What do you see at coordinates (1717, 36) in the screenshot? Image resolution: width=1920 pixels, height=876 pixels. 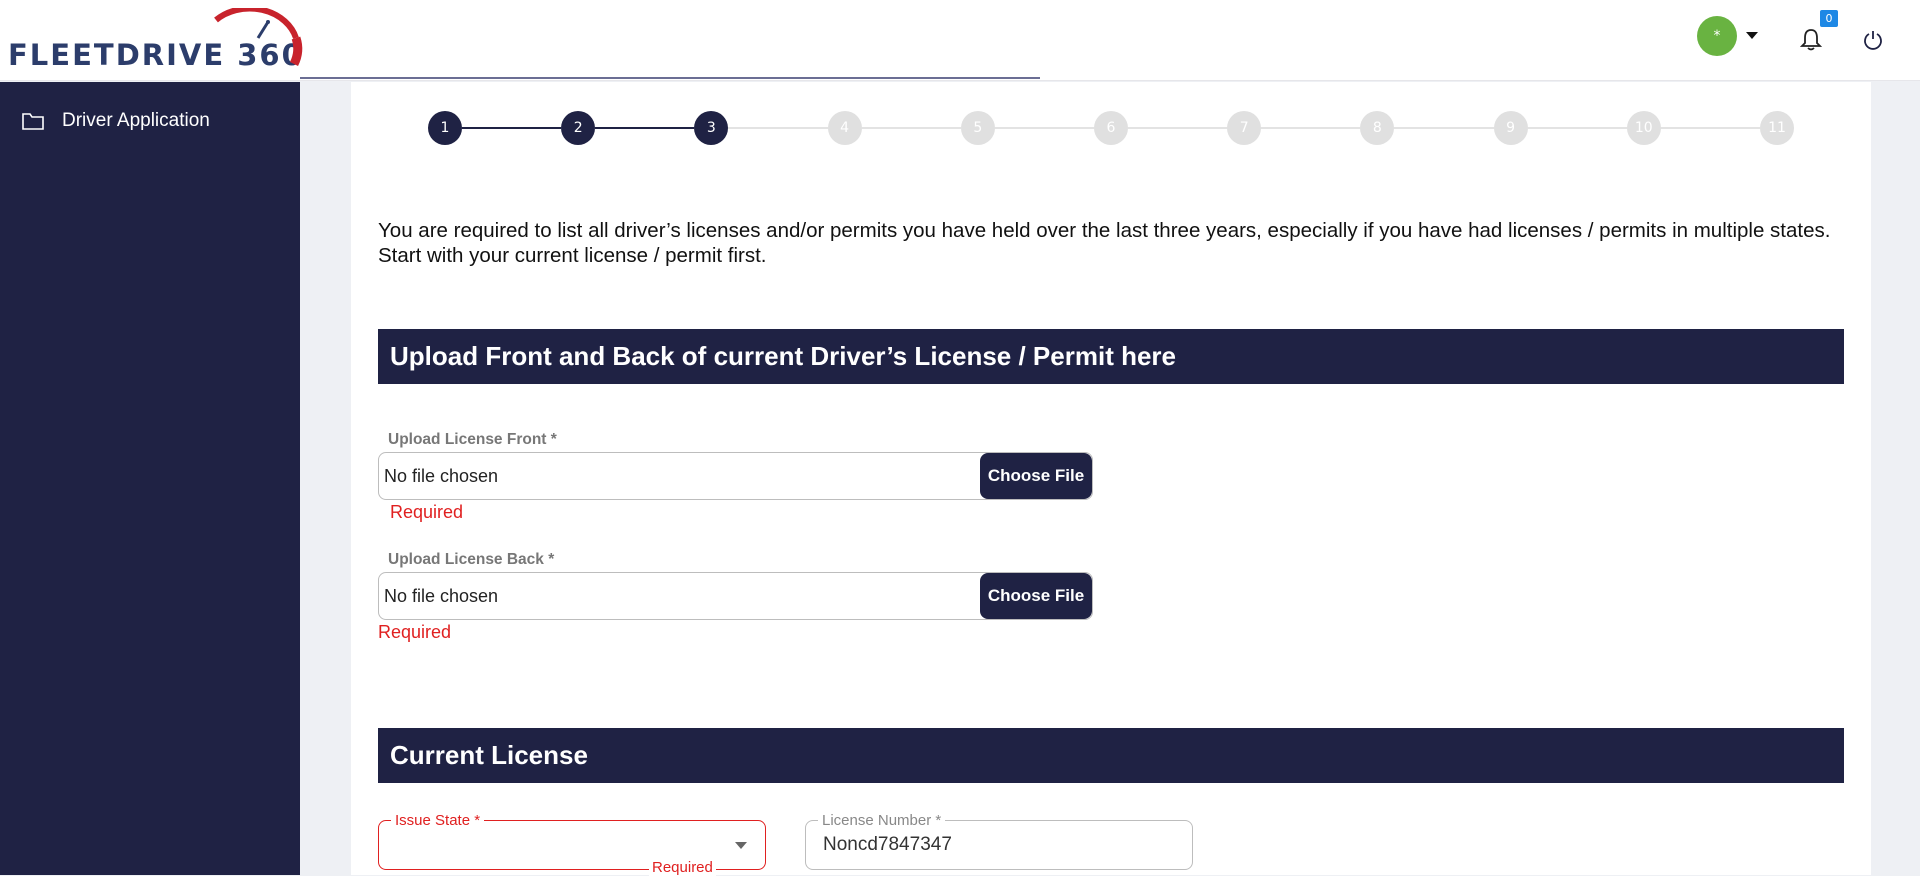 I see `user-avatar: *` at bounding box center [1717, 36].